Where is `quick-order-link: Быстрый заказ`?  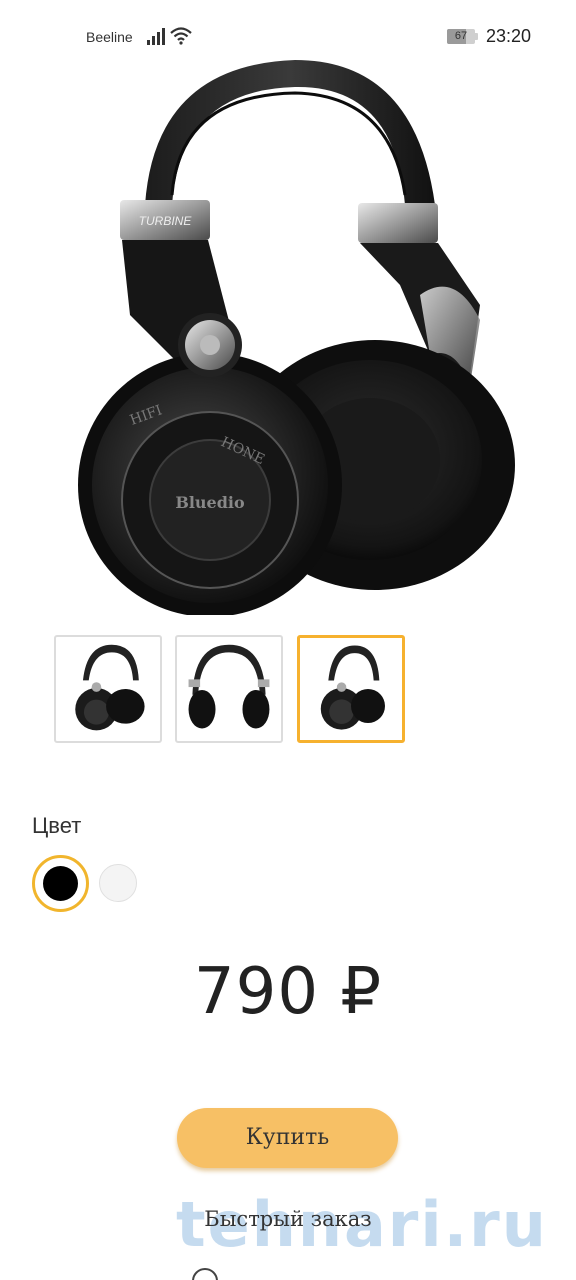 quick-order-link: Быстрый заказ is located at coordinates (288, 1219).